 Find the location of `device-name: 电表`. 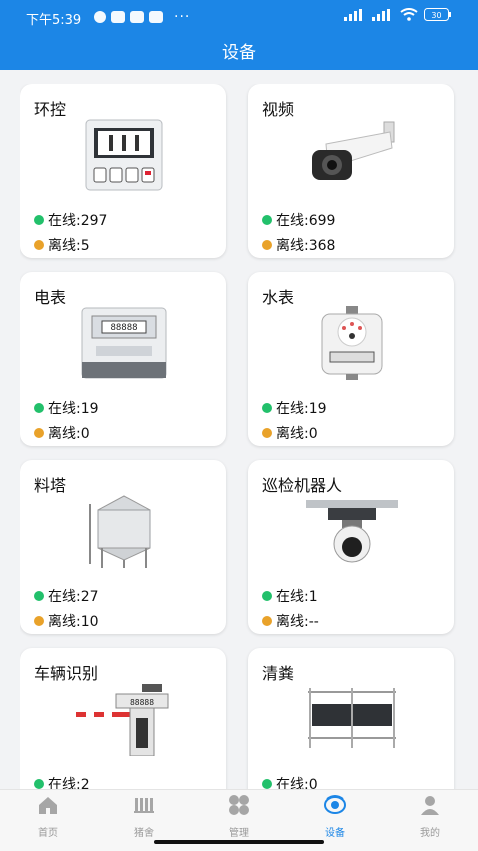

device-name: 电表 is located at coordinates (50, 297).